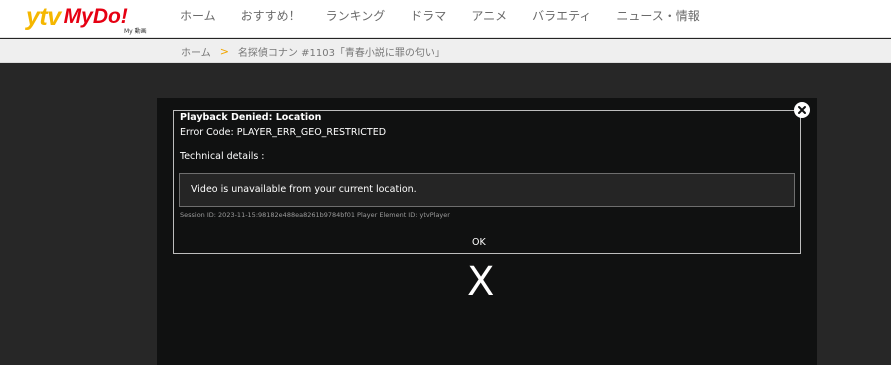  I want to click on logo-mydo-text: MyDo!, so click(95, 16).